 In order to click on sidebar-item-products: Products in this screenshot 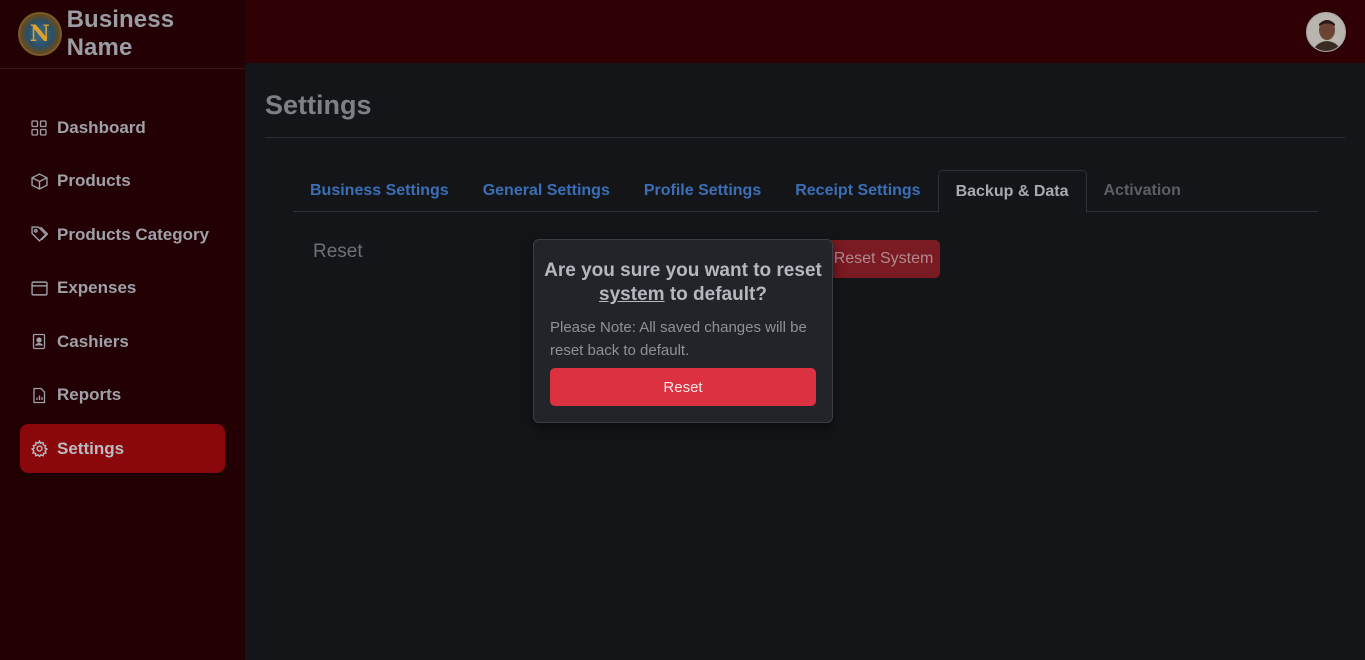, I will do `click(122, 181)`.